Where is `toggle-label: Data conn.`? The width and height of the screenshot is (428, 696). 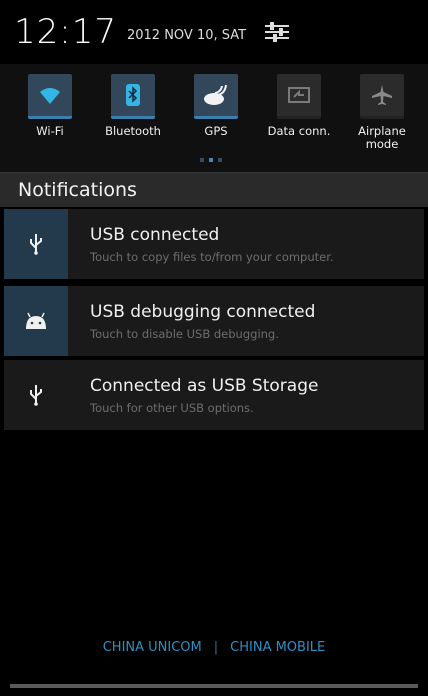
toggle-label: Data conn. is located at coordinates (299, 131).